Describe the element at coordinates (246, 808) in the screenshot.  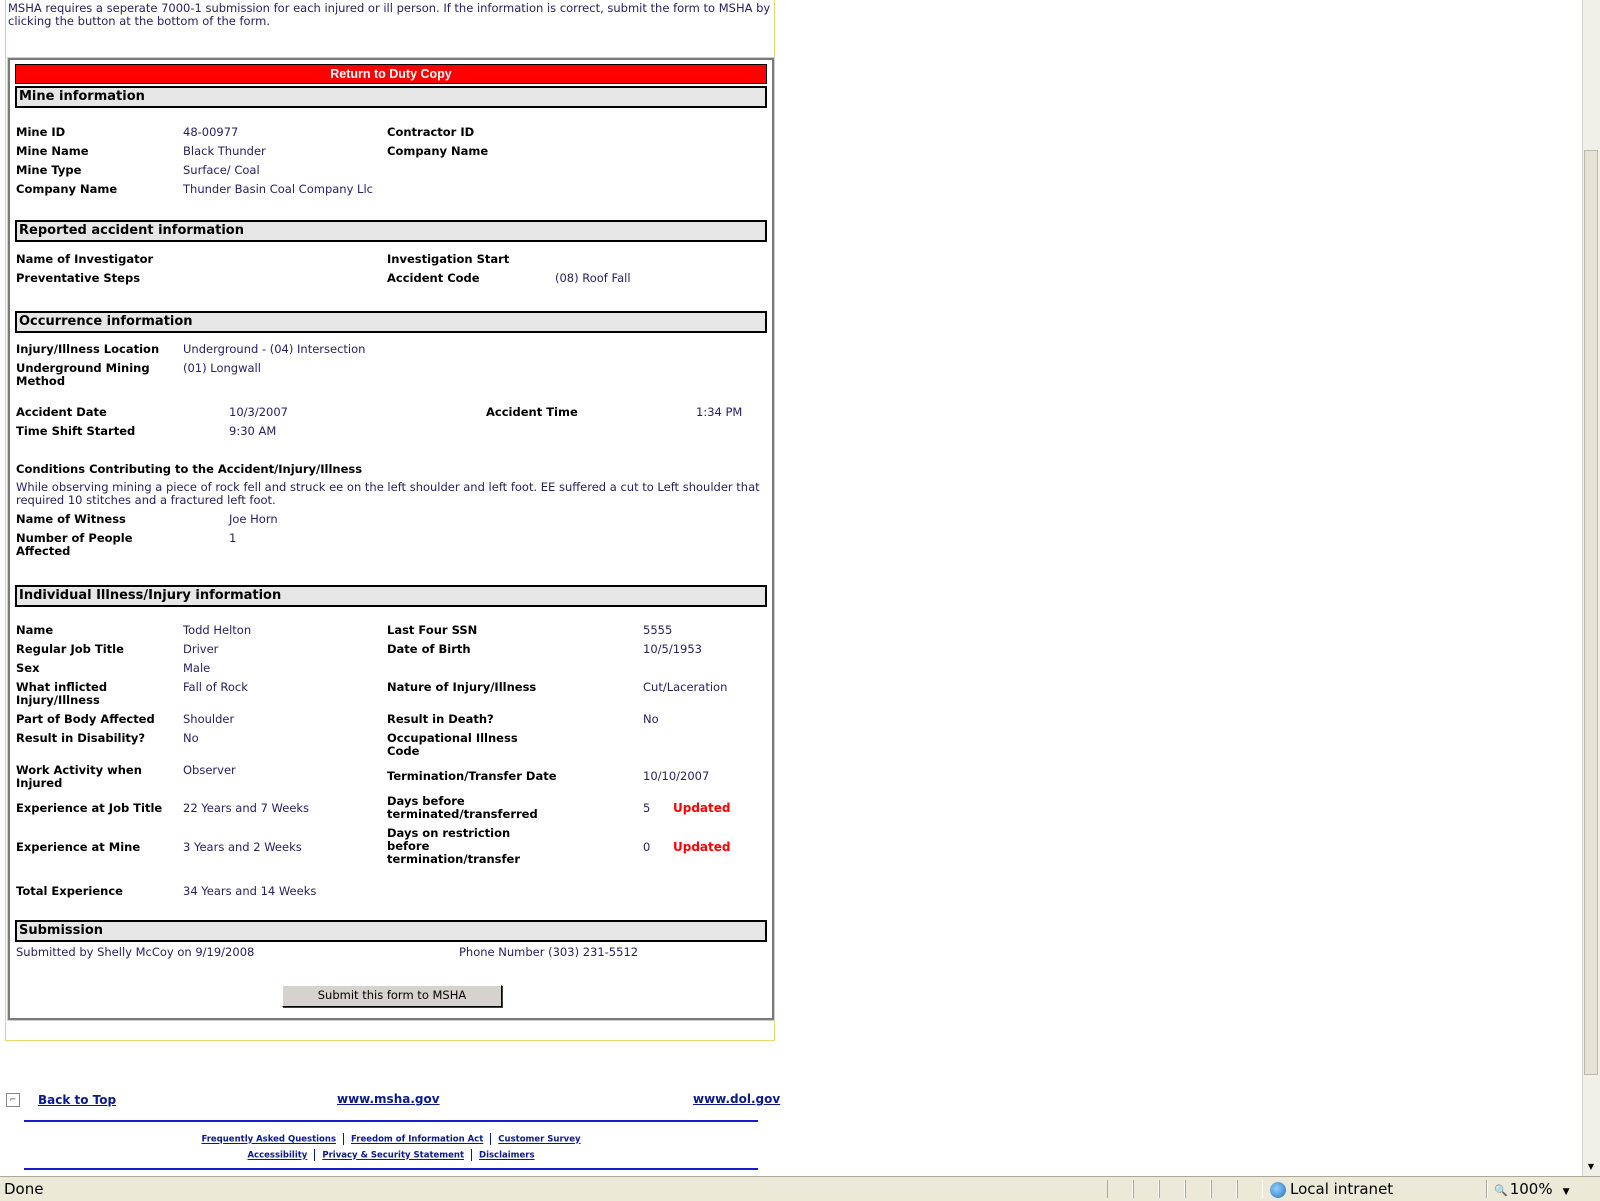
I see `exp-job-value: 22 Years and 7 Weeks` at that location.